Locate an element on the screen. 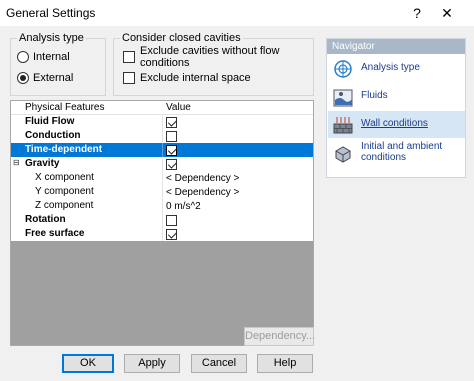 This screenshot has height=381, width=474. row-gravity: ⊟ Gravity is located at coordinates (162, 164).